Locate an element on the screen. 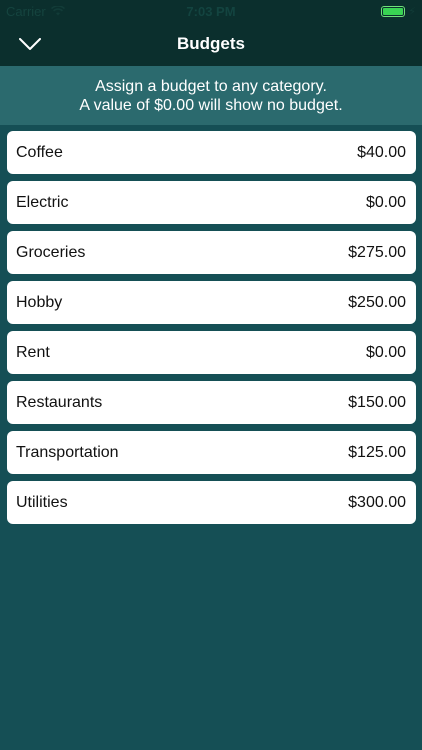 The image size is (422, 750). battery-icon is located at coordinates (393, 11).